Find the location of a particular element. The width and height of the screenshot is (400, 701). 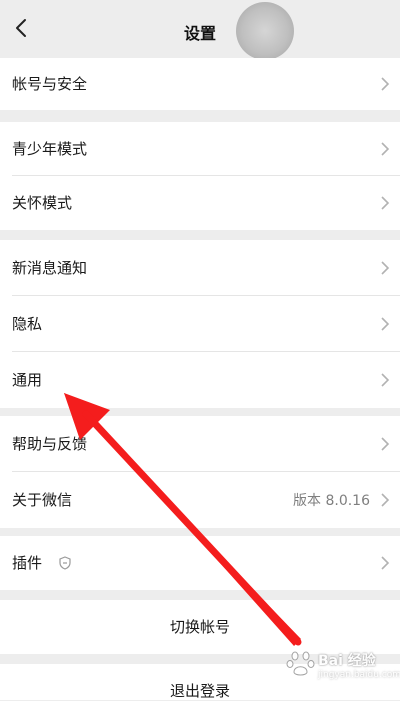

nav-bar: 设置 is located at coordinates (200, 29).